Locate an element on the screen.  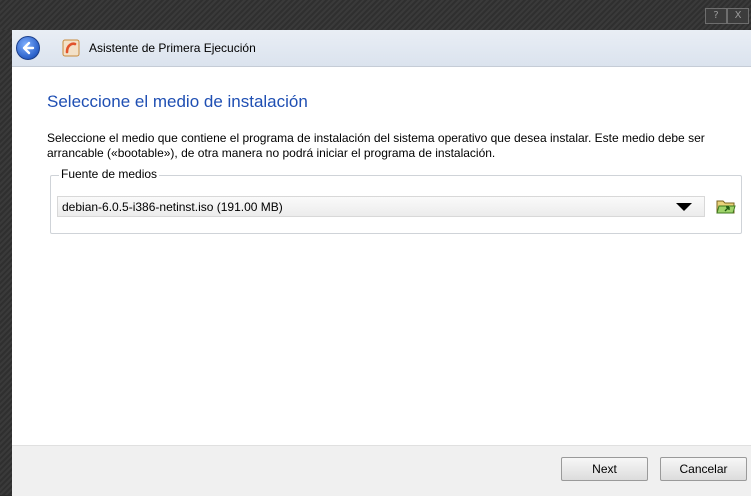
virtualbox-app-icon is located at coordinates (71, 48).